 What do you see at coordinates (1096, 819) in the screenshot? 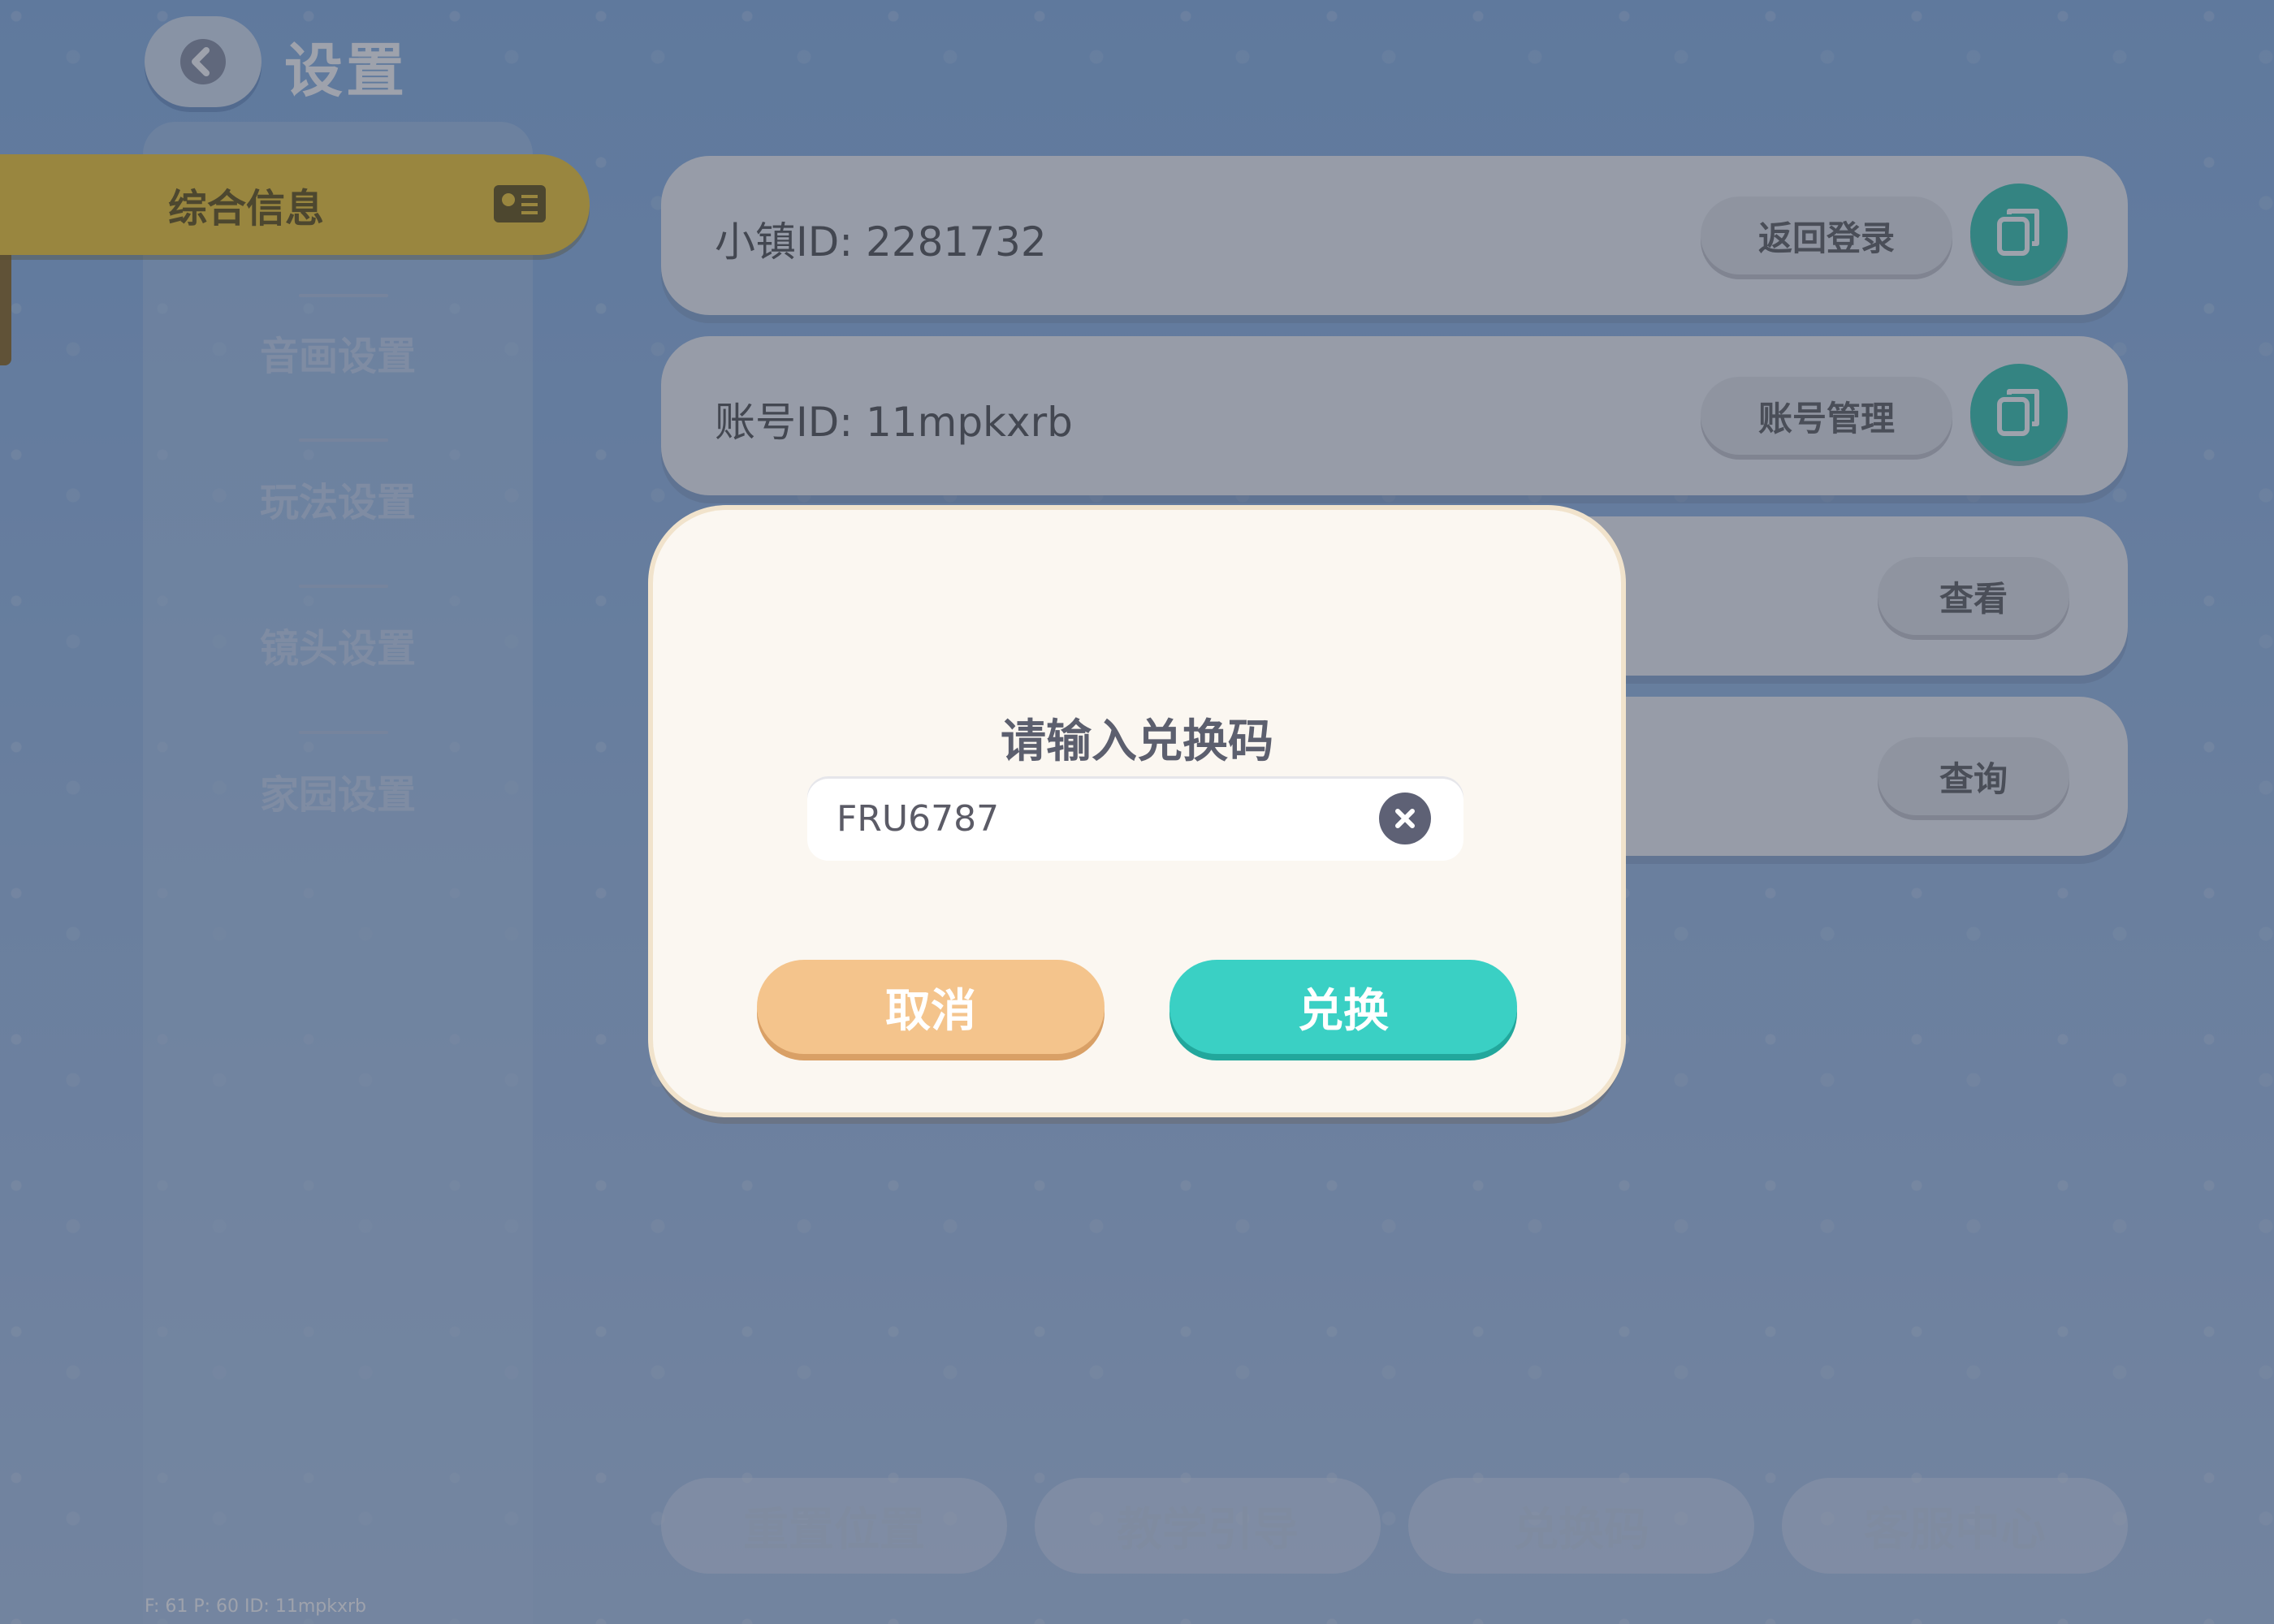
I see `redeem-code-input` at bounding box center [1096, 819].